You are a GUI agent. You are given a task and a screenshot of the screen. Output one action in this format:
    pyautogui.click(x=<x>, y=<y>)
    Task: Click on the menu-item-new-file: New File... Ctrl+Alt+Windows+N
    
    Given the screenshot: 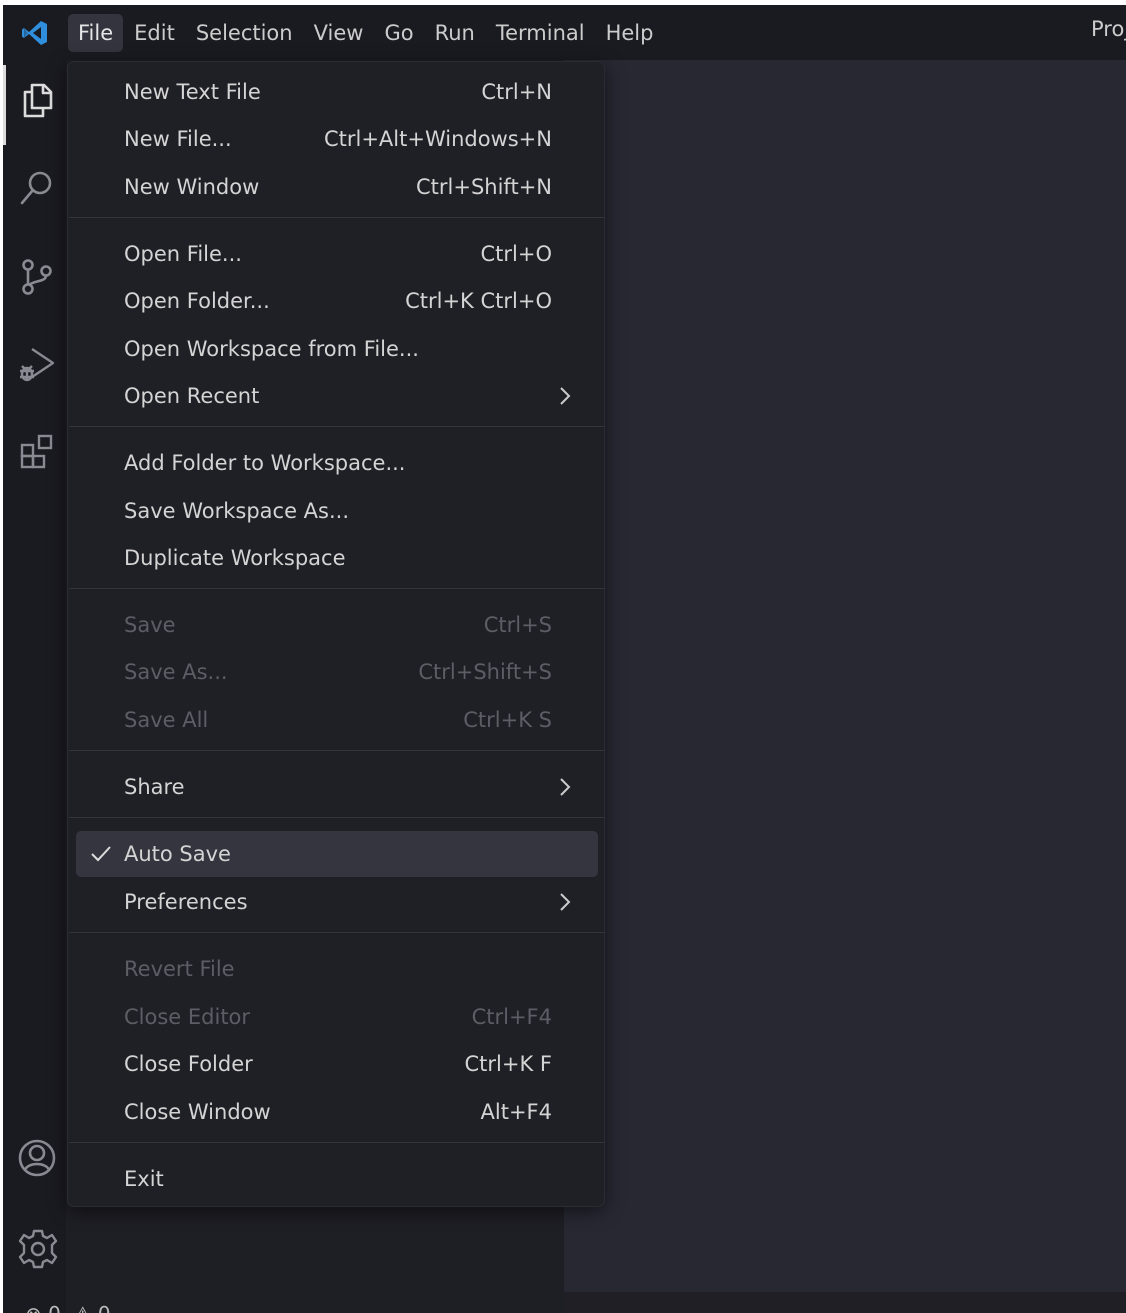 What is the action you would take?
    pyautogui.click(x=337, y=139)
    